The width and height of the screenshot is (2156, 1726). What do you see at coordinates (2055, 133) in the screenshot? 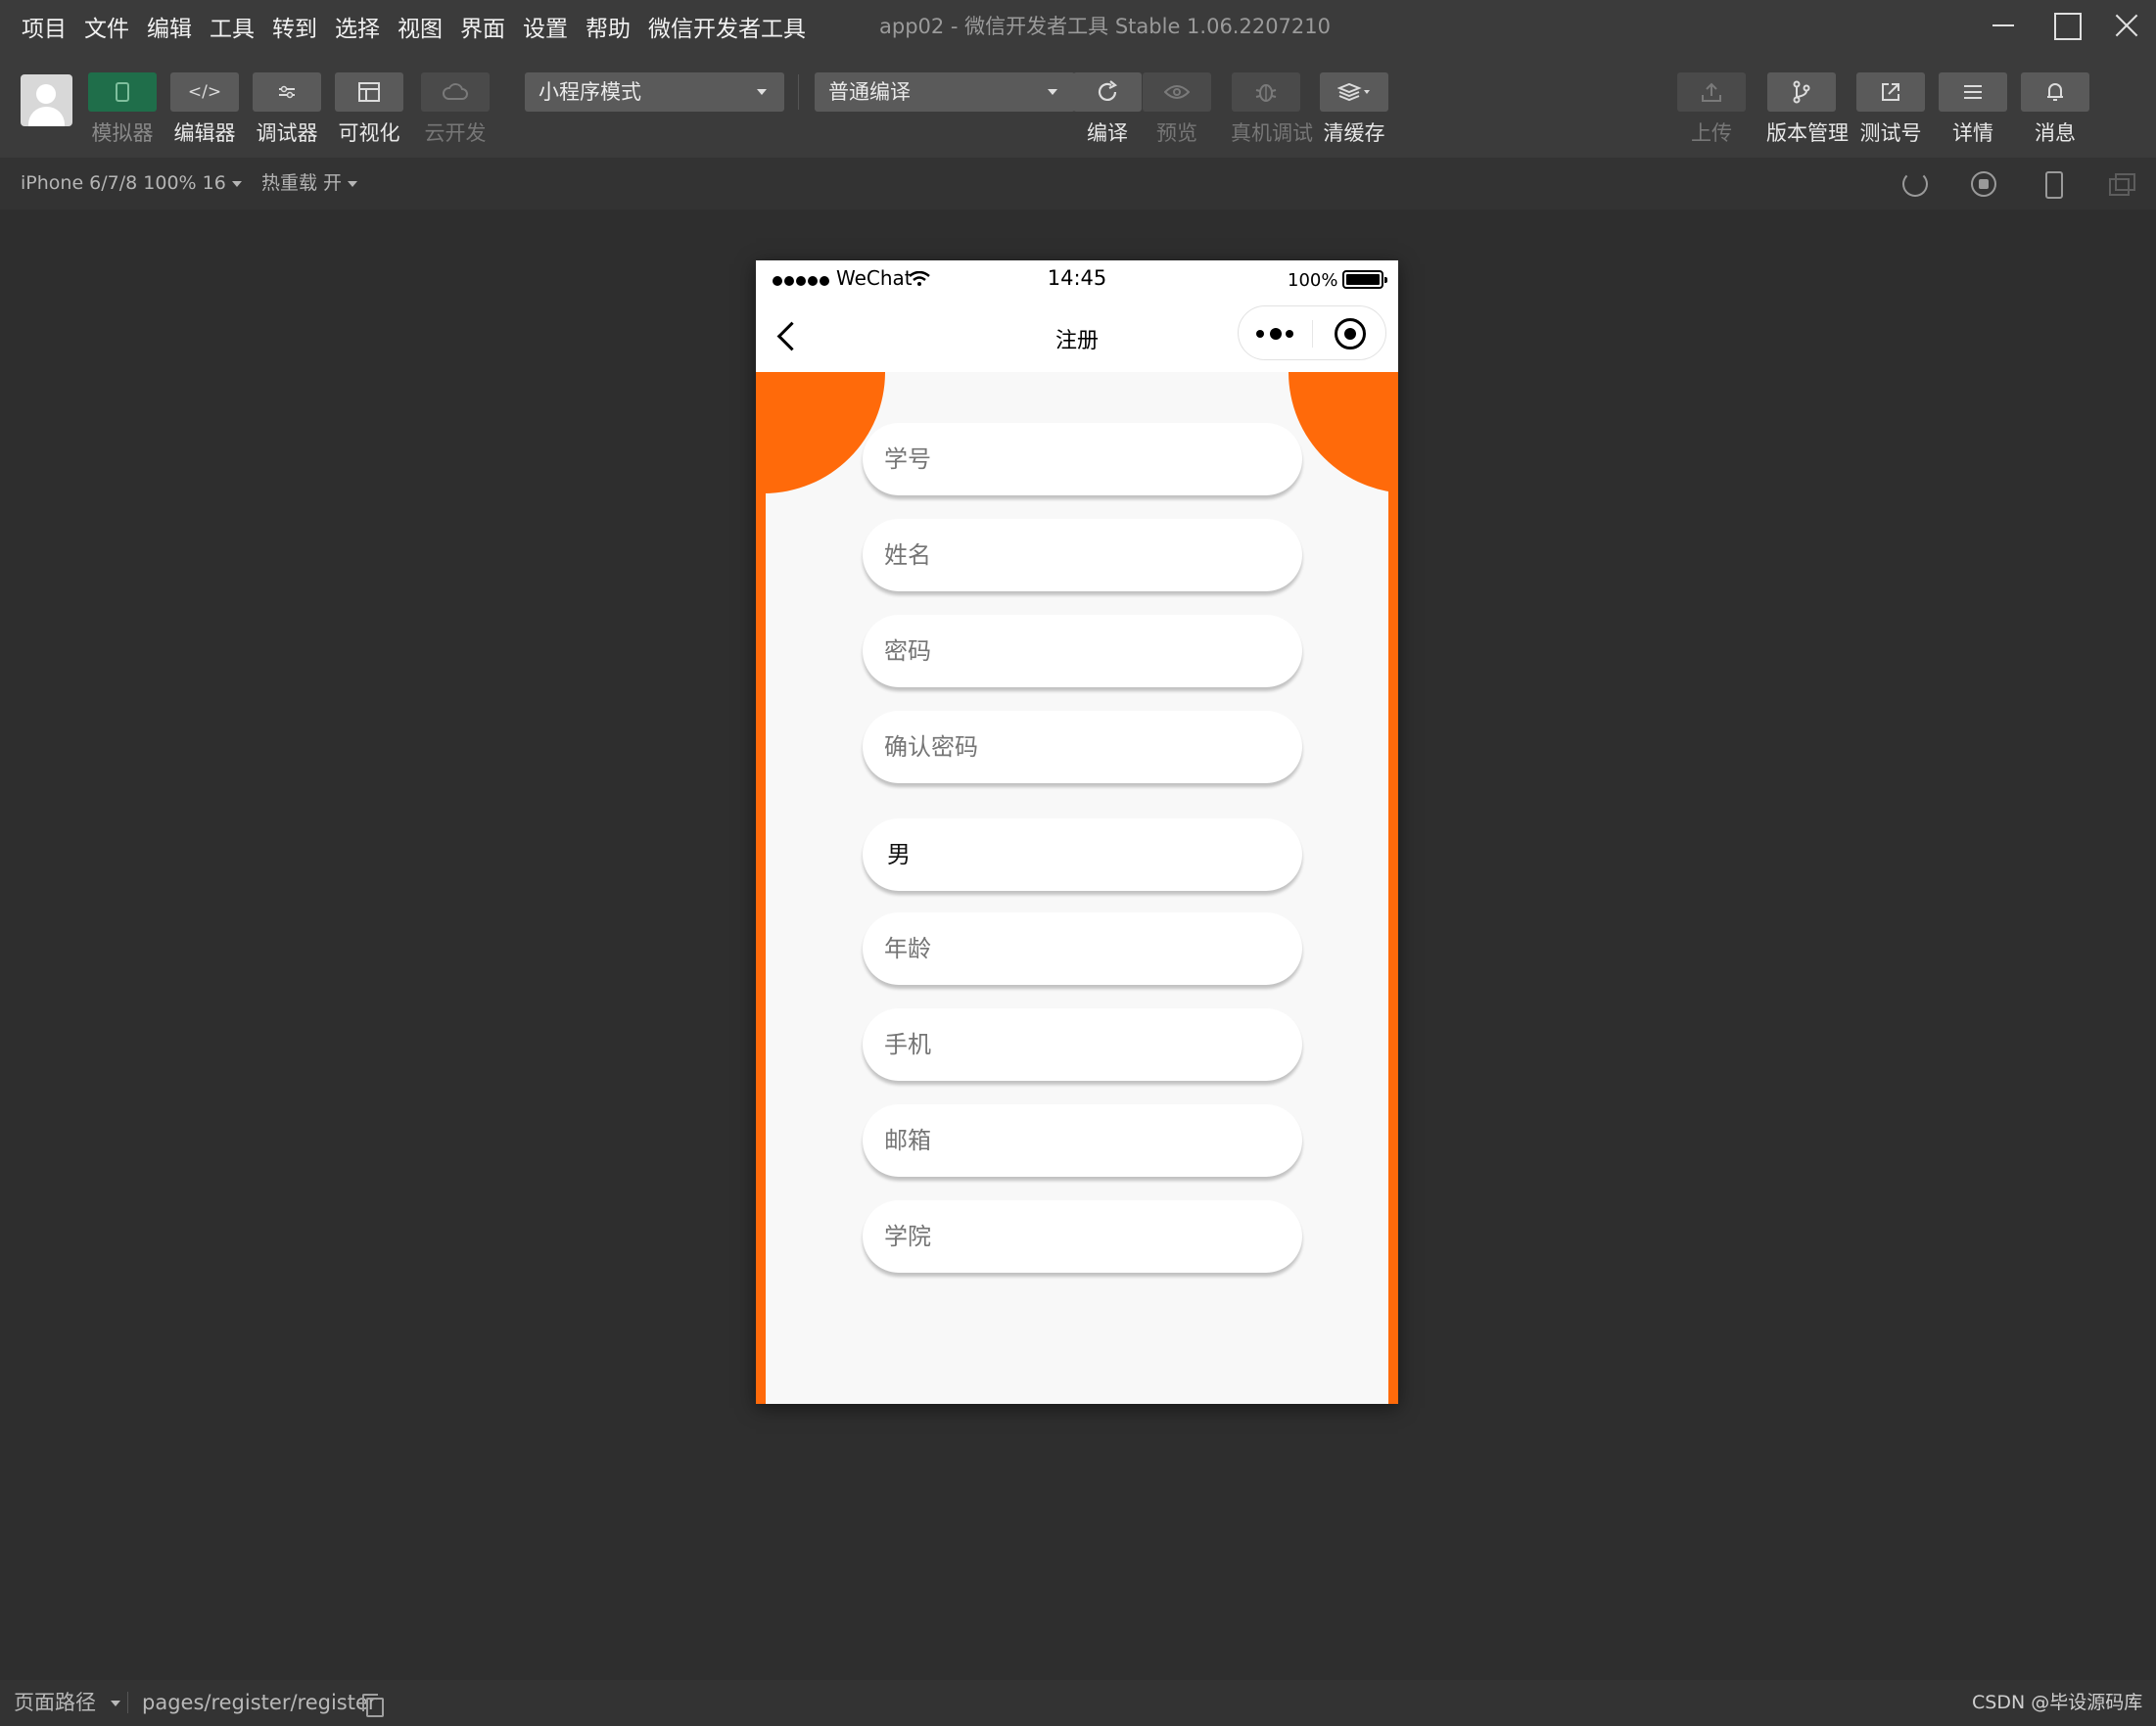
I see `messages-label: 消息` at bounding box center [2055, 133].